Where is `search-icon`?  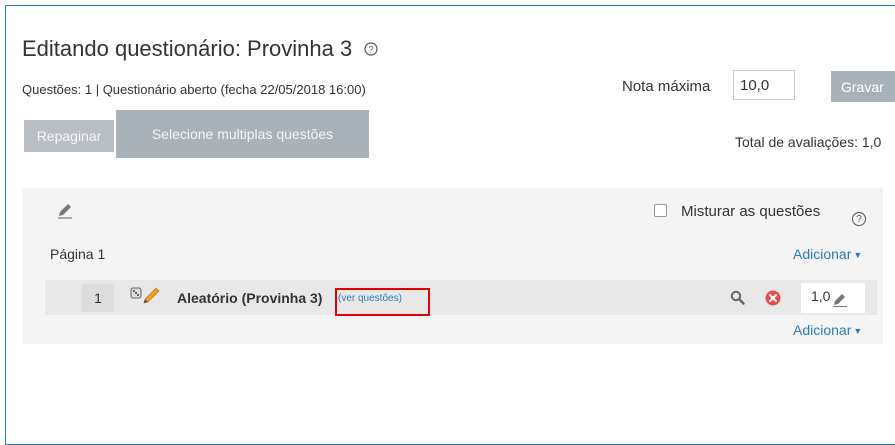
search-icon is located at coordinates (737, 297).